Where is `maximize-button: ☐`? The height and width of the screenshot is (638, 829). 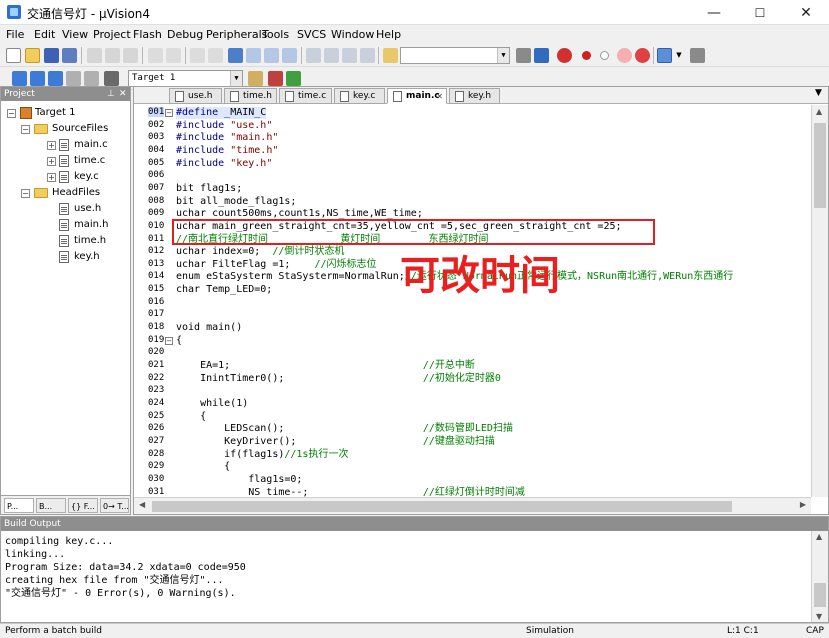
maximize-button: ☐ is located at coordinates (760, 12).